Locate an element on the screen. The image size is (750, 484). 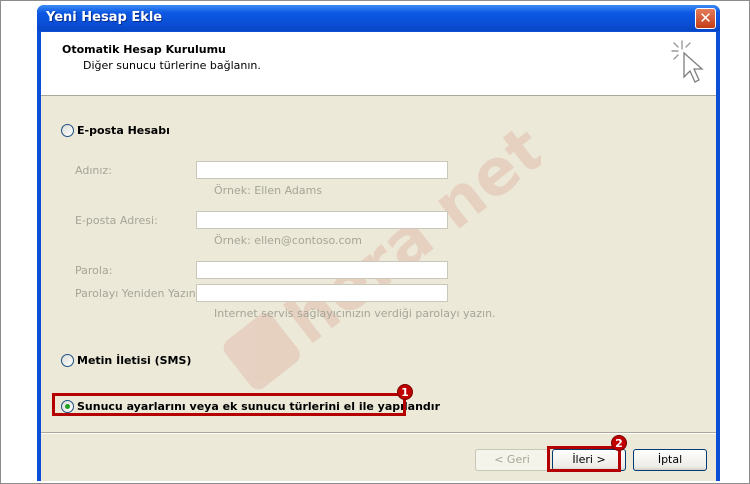
email-account-option: E-posta Hesabı is located at coordinates (115, 130).